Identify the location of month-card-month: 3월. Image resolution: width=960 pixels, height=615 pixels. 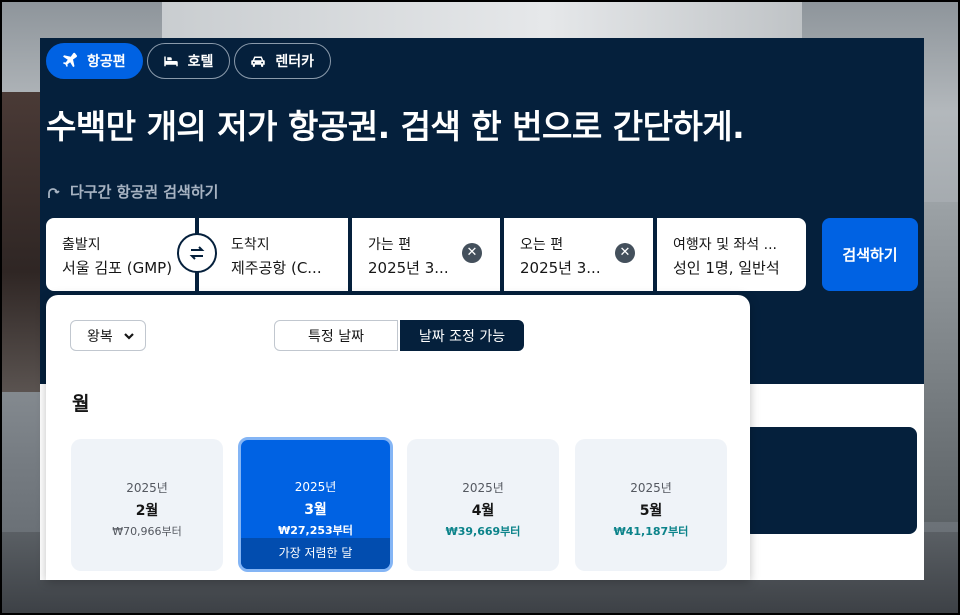
(315, 510).